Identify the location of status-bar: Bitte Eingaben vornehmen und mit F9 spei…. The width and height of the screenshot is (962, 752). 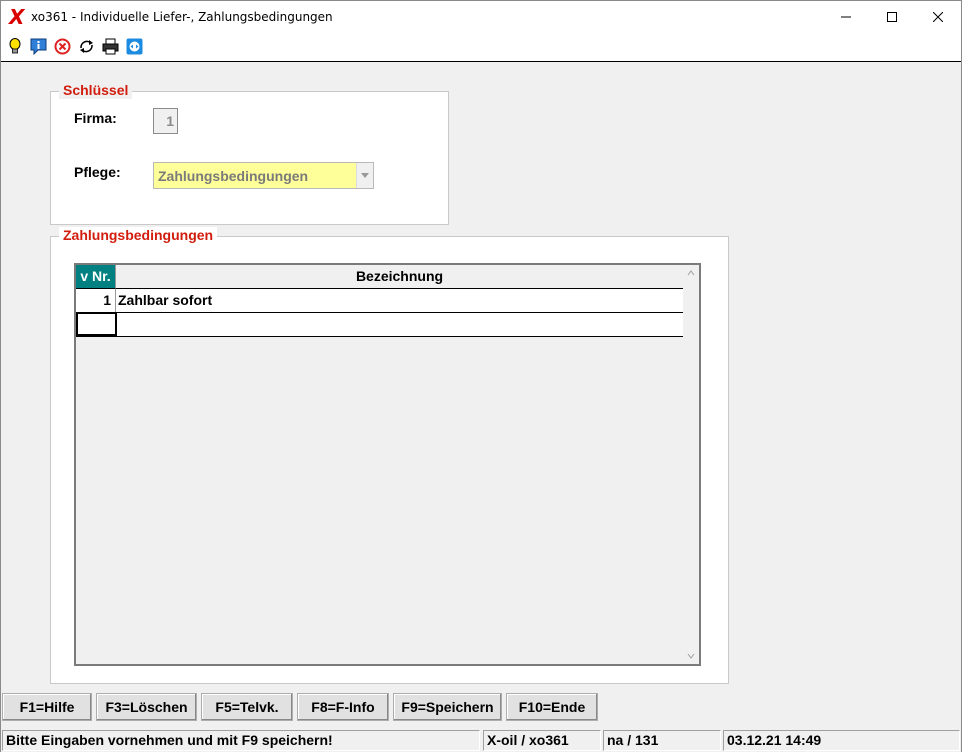
(481, 740).